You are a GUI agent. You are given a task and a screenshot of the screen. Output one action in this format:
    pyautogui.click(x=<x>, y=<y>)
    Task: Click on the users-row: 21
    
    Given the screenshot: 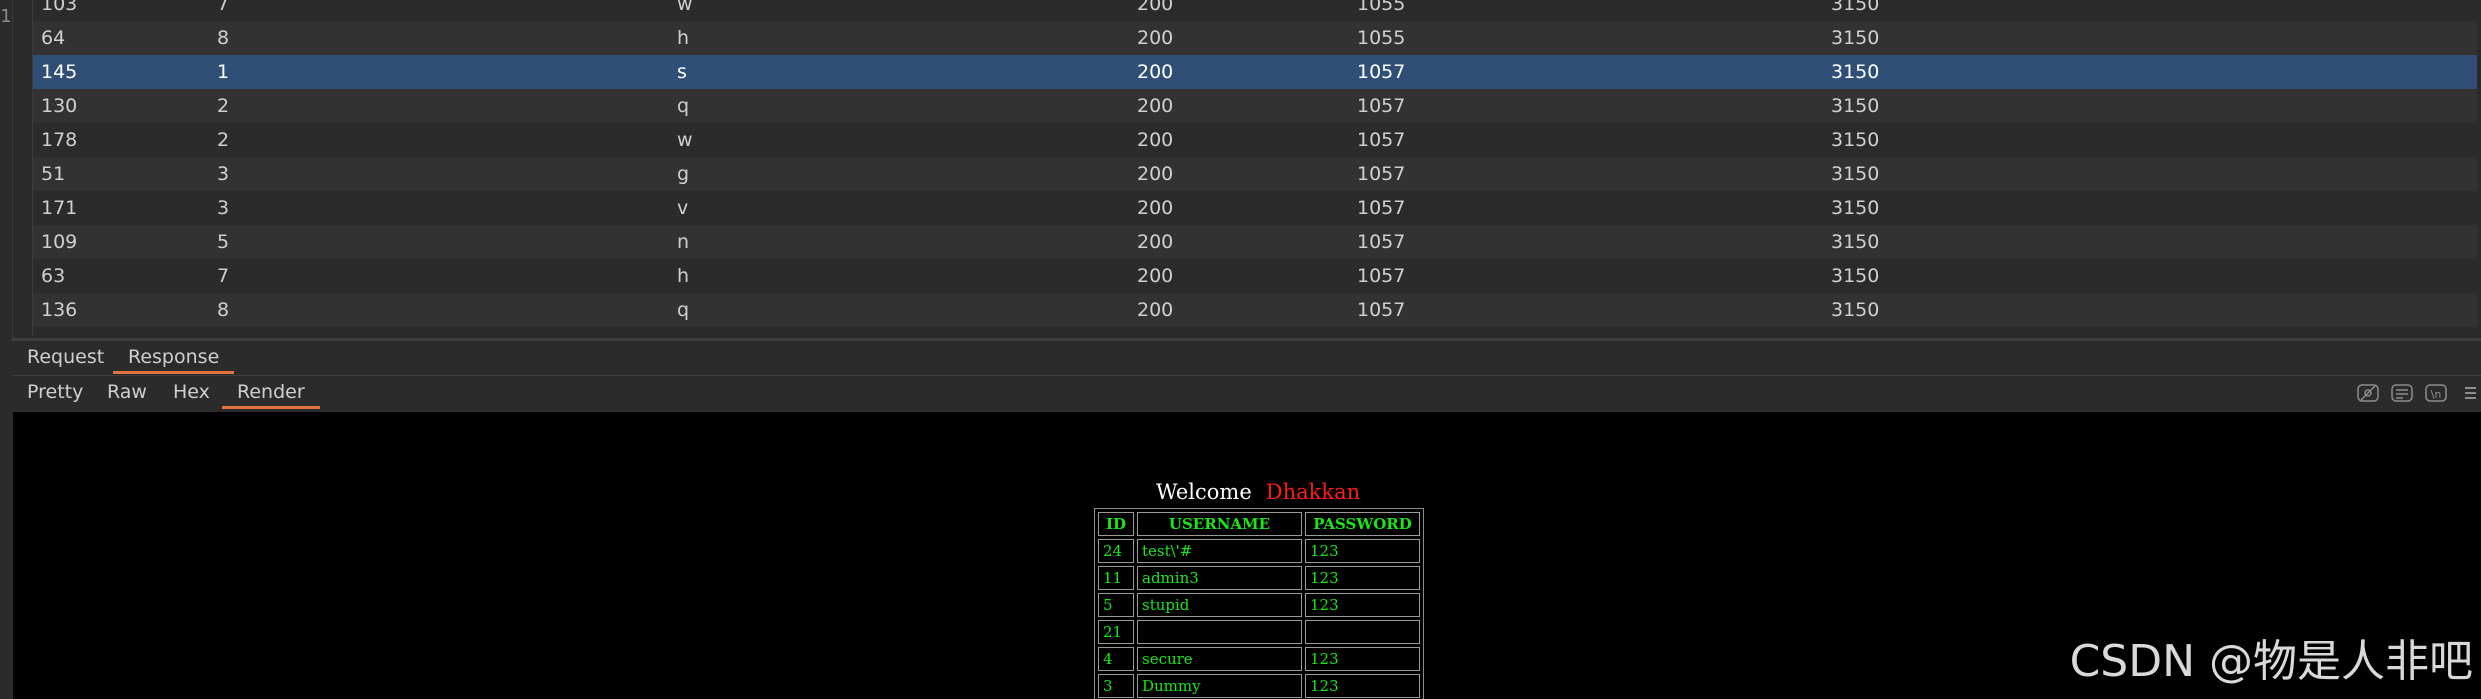 What is the action you would take?
    pyautogui.click(x=1259, y=632)
    